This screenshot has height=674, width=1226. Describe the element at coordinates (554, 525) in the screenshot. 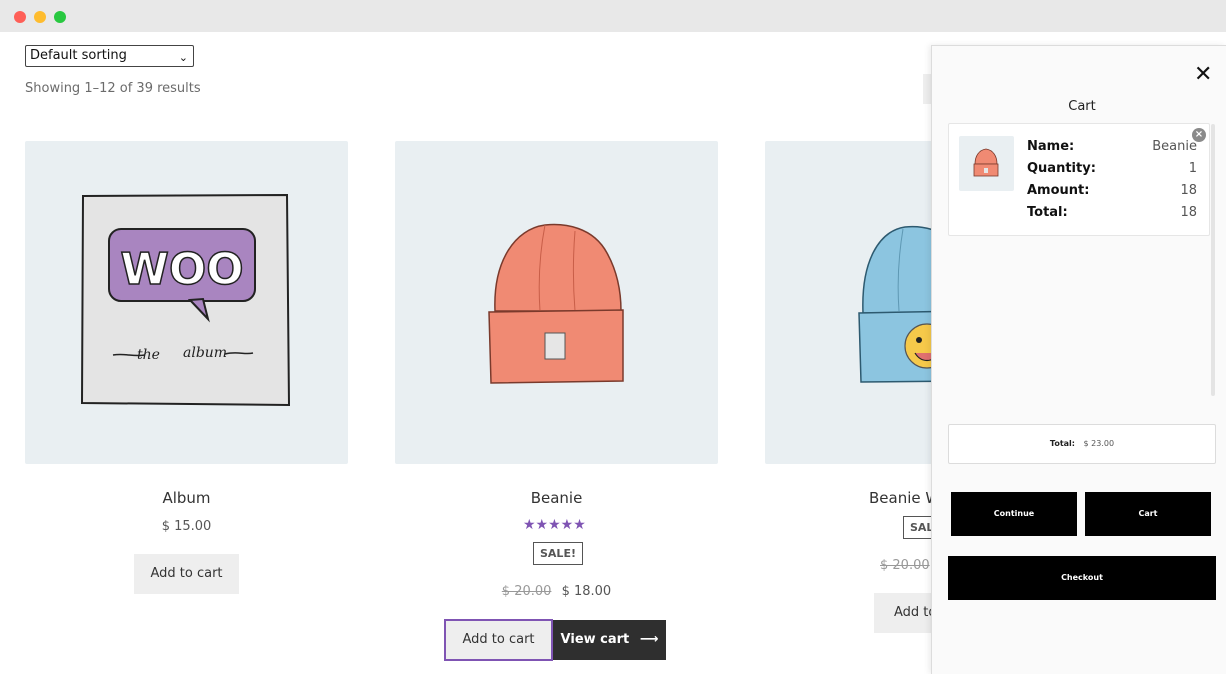

I see `star-rating: ★★★★★` at that location.